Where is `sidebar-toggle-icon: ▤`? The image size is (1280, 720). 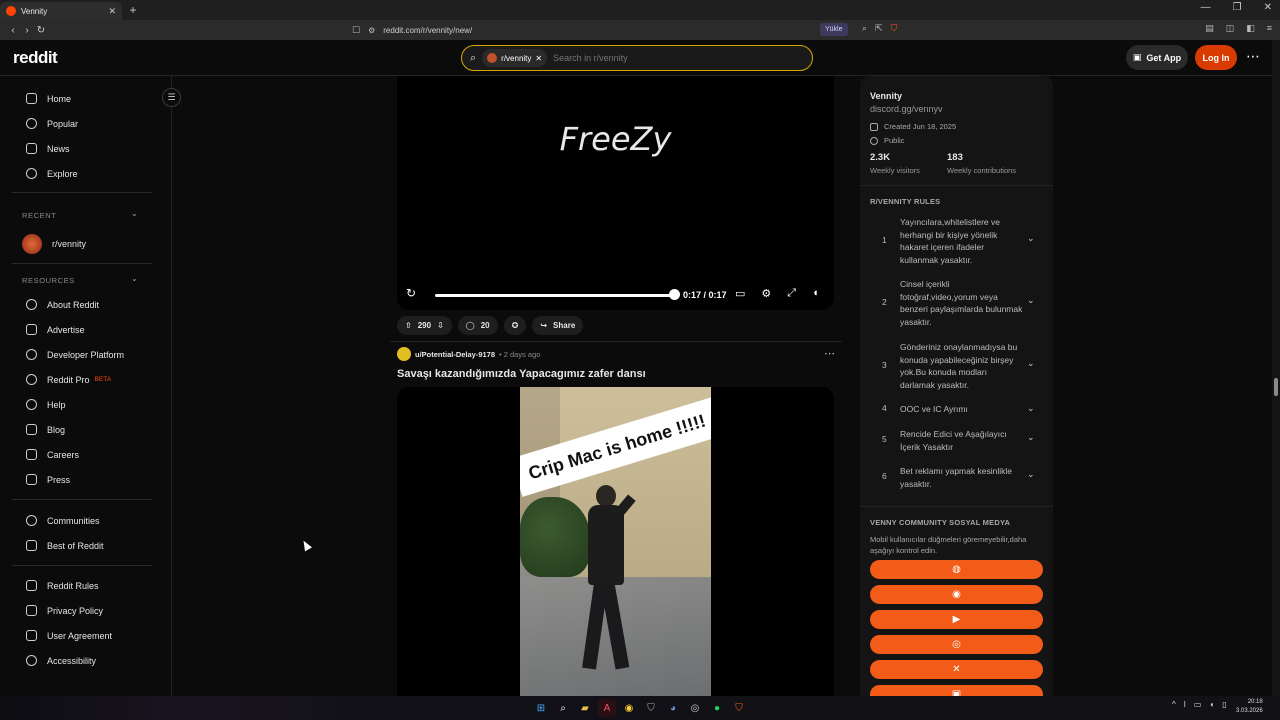 sidebar-toggle-icon: ▤ is located at coordinates (1209, 28).